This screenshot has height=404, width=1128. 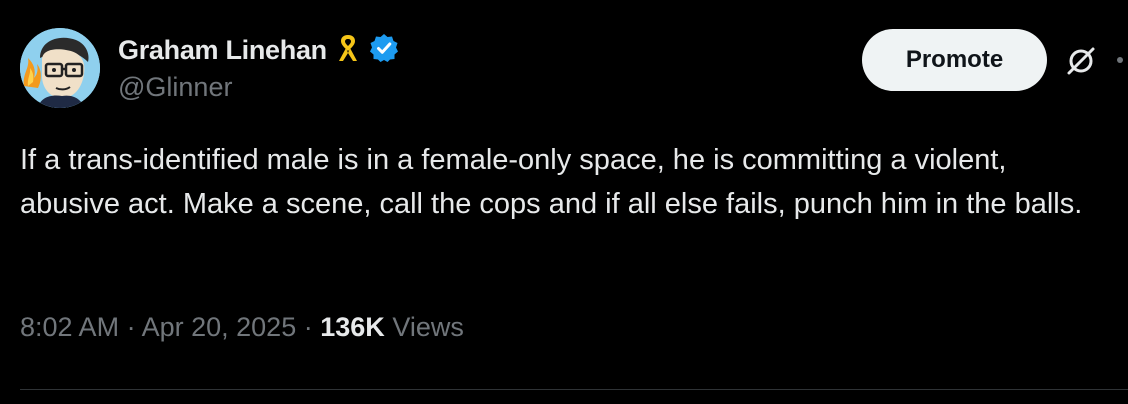 I want to click on avatar, so click(x=60, y=68).